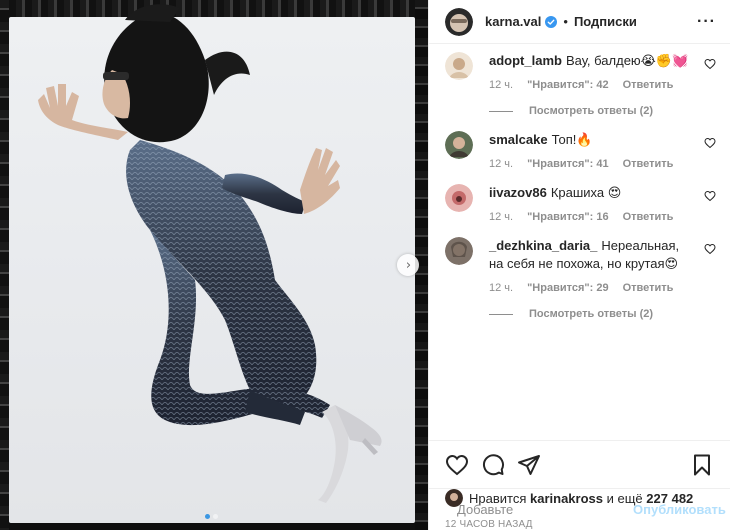  Describe the element at coordinates (702, 465) in the screenshot. I see `bookmark-icon` at that location.